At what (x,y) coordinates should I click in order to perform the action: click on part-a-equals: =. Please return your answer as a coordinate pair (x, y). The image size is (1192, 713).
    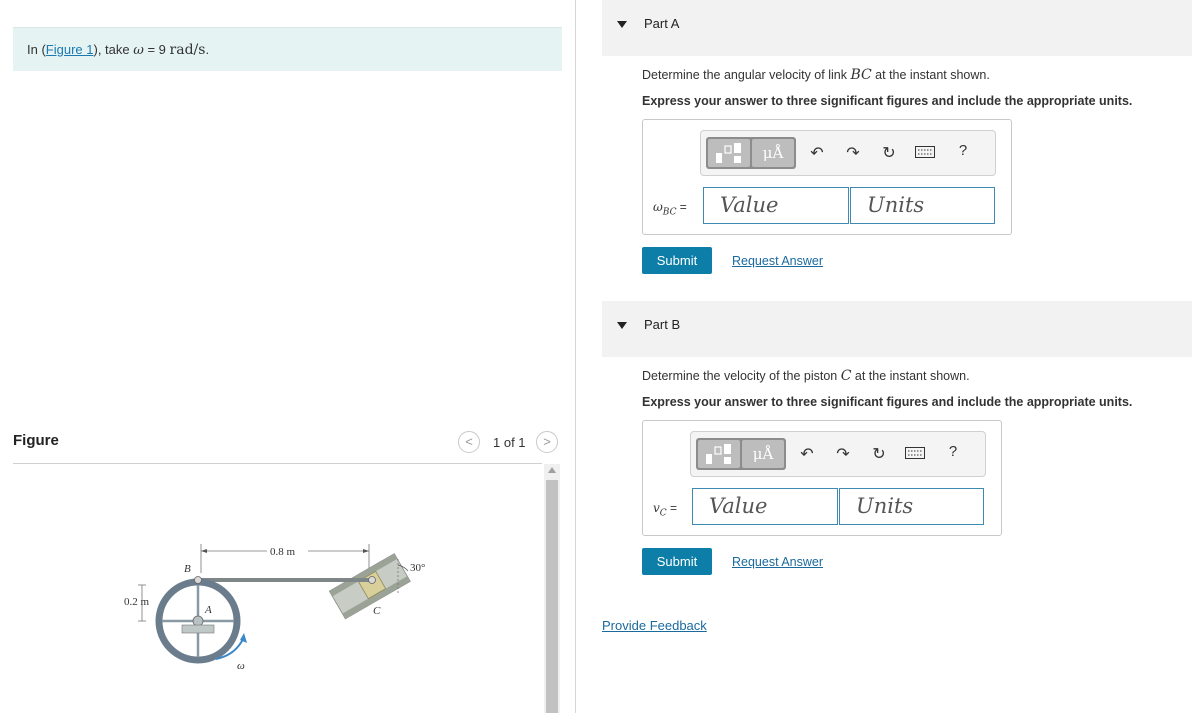
    Looking at the image, I should click on (681, 207).